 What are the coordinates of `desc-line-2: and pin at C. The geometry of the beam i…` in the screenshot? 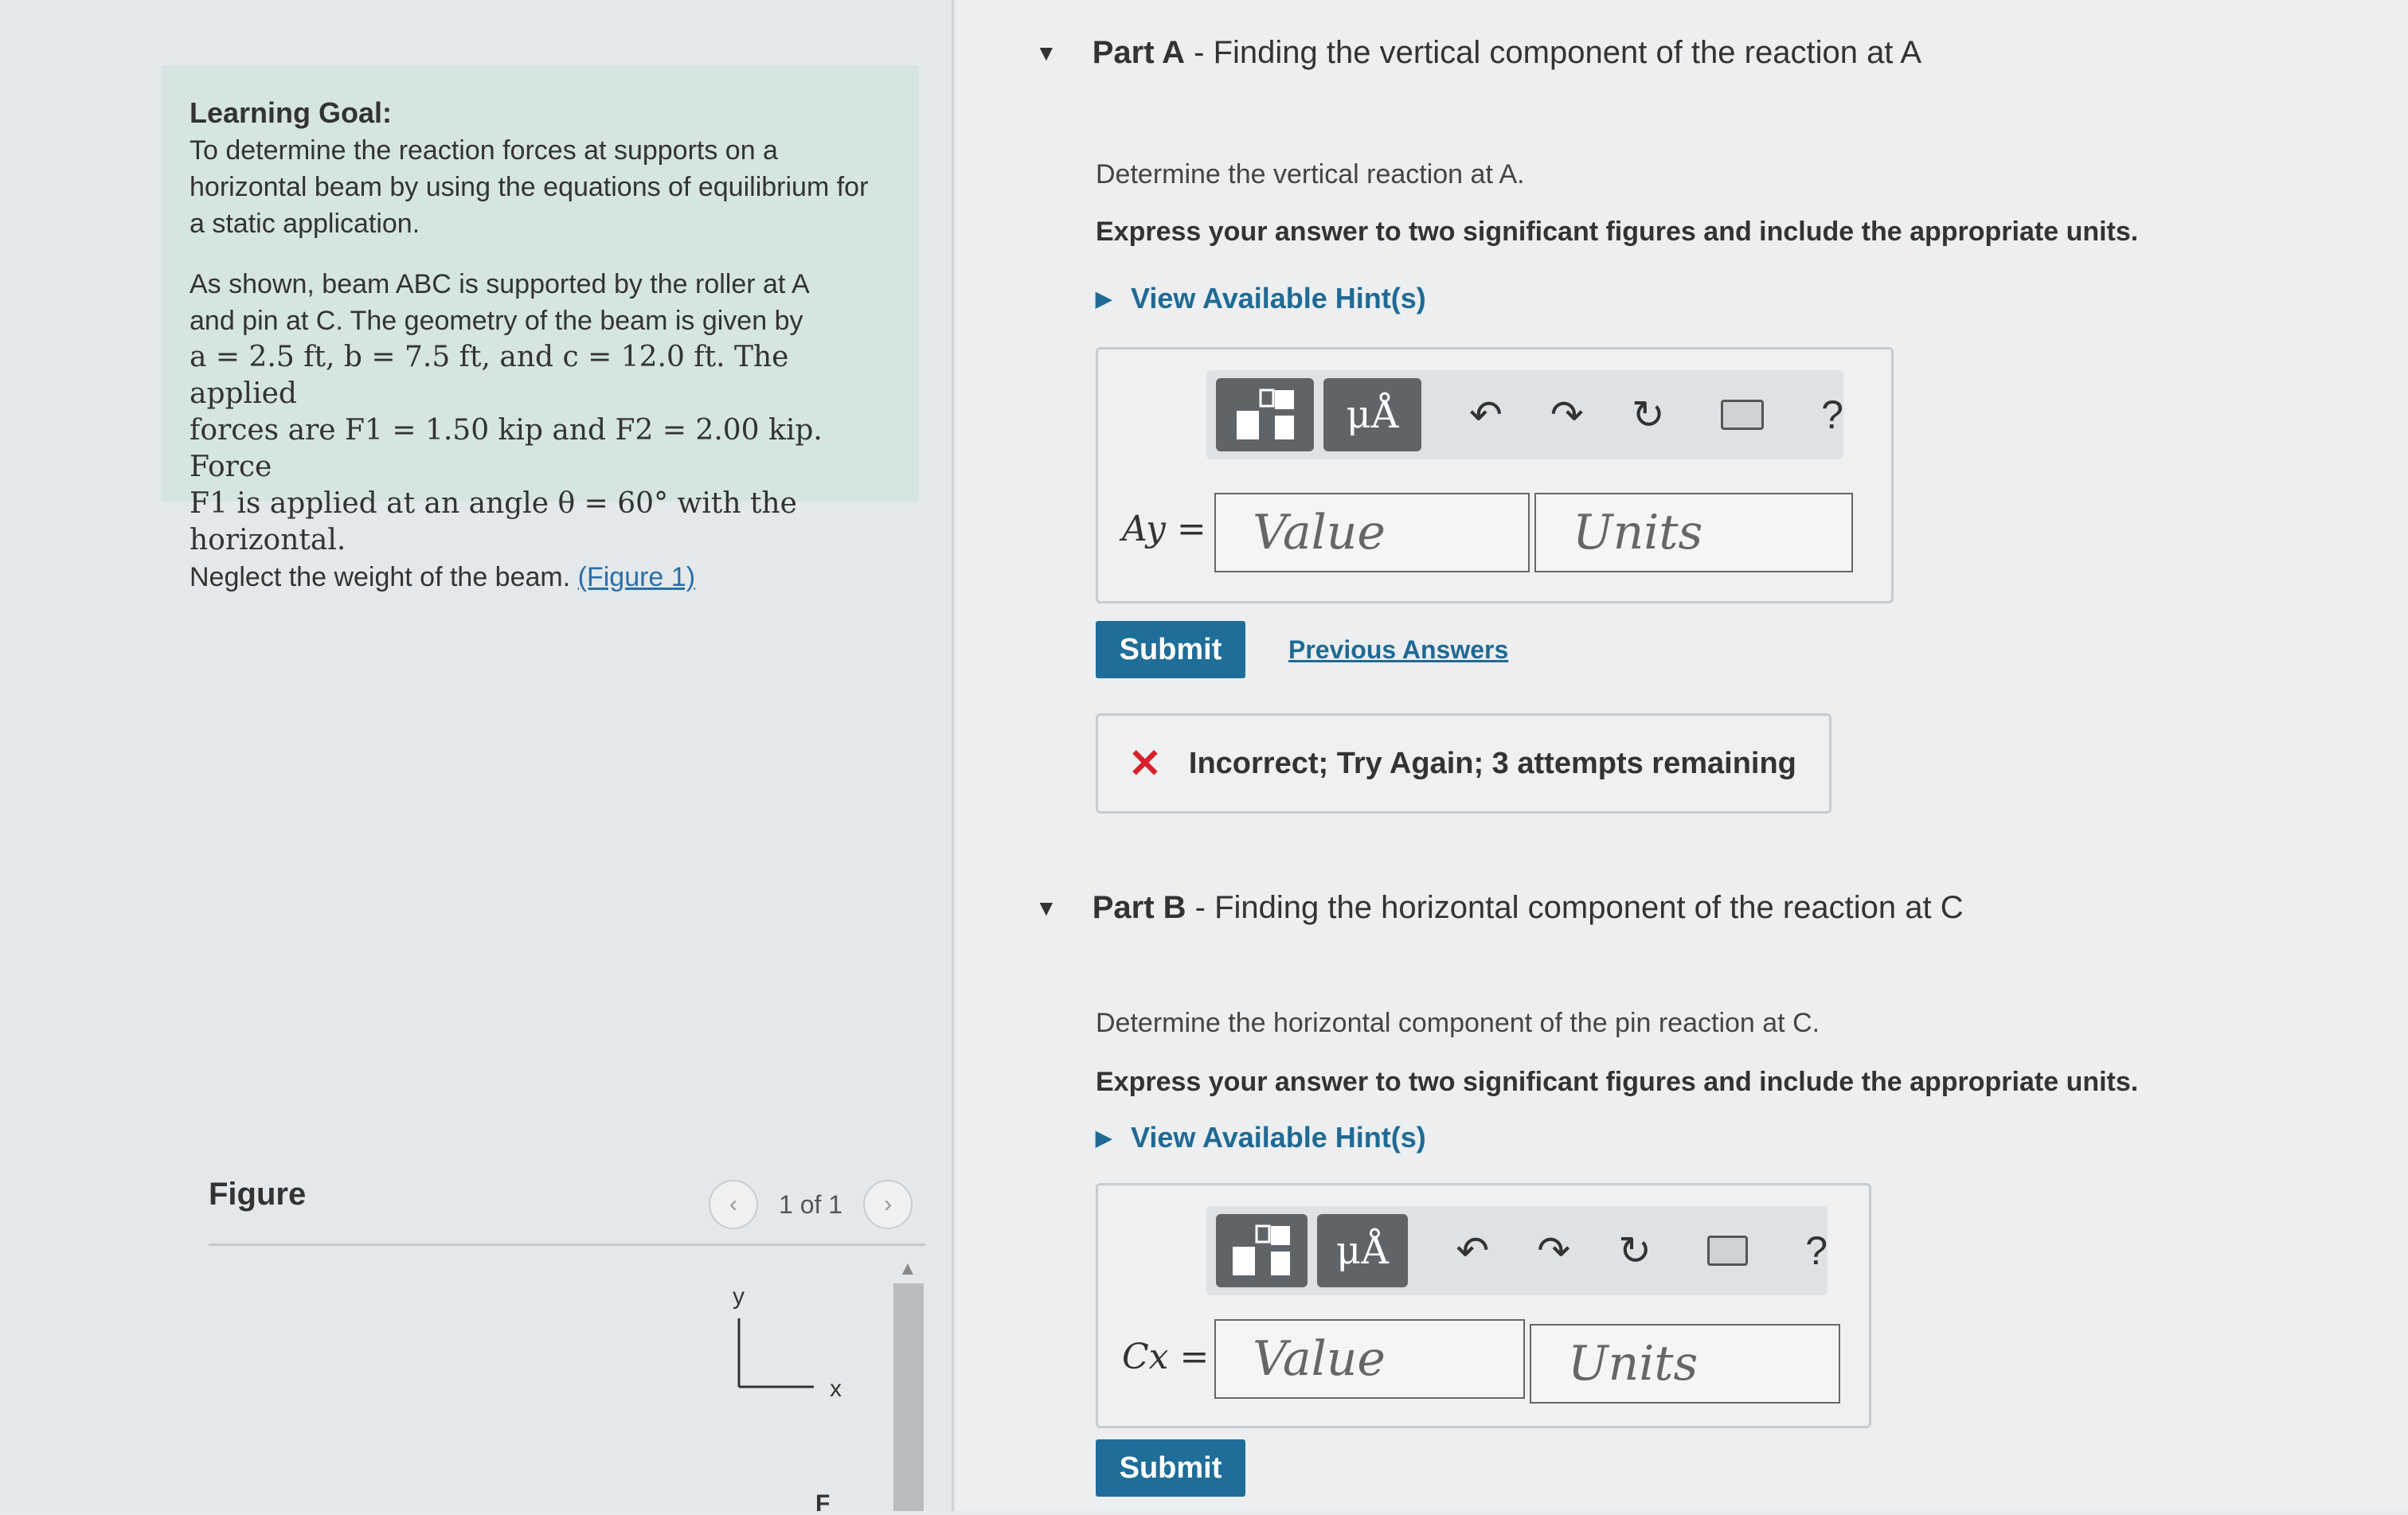 It's located at (496, 321).